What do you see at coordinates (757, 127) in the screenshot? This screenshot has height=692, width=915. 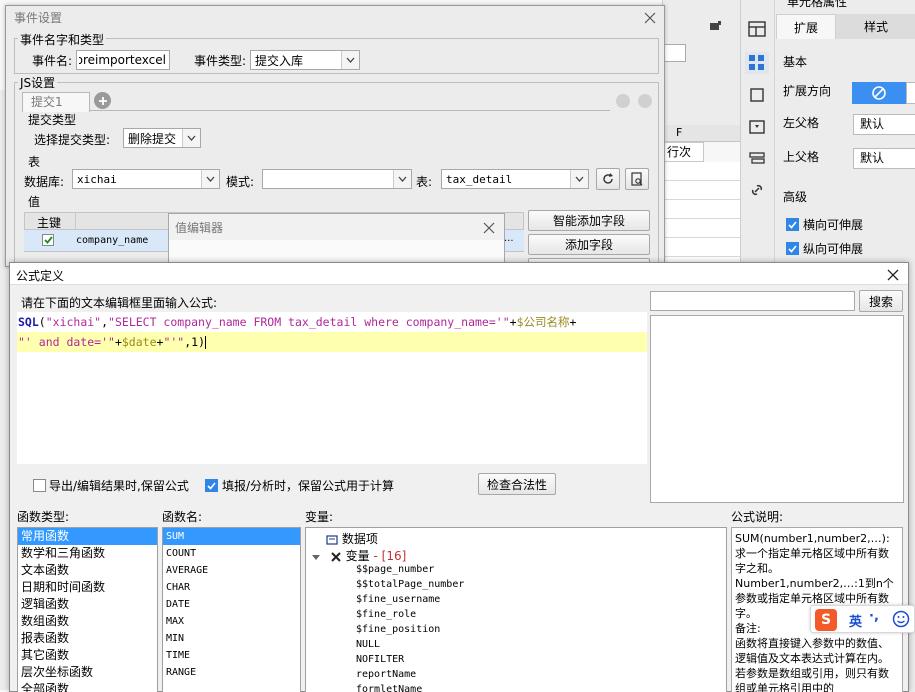 I see `widget-icon` at bounding box center [757, 127].